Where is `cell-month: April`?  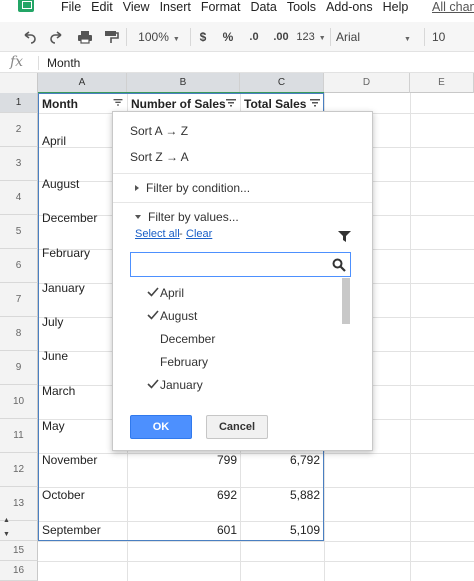
cell-month: April is located at coordinates (54, 141).